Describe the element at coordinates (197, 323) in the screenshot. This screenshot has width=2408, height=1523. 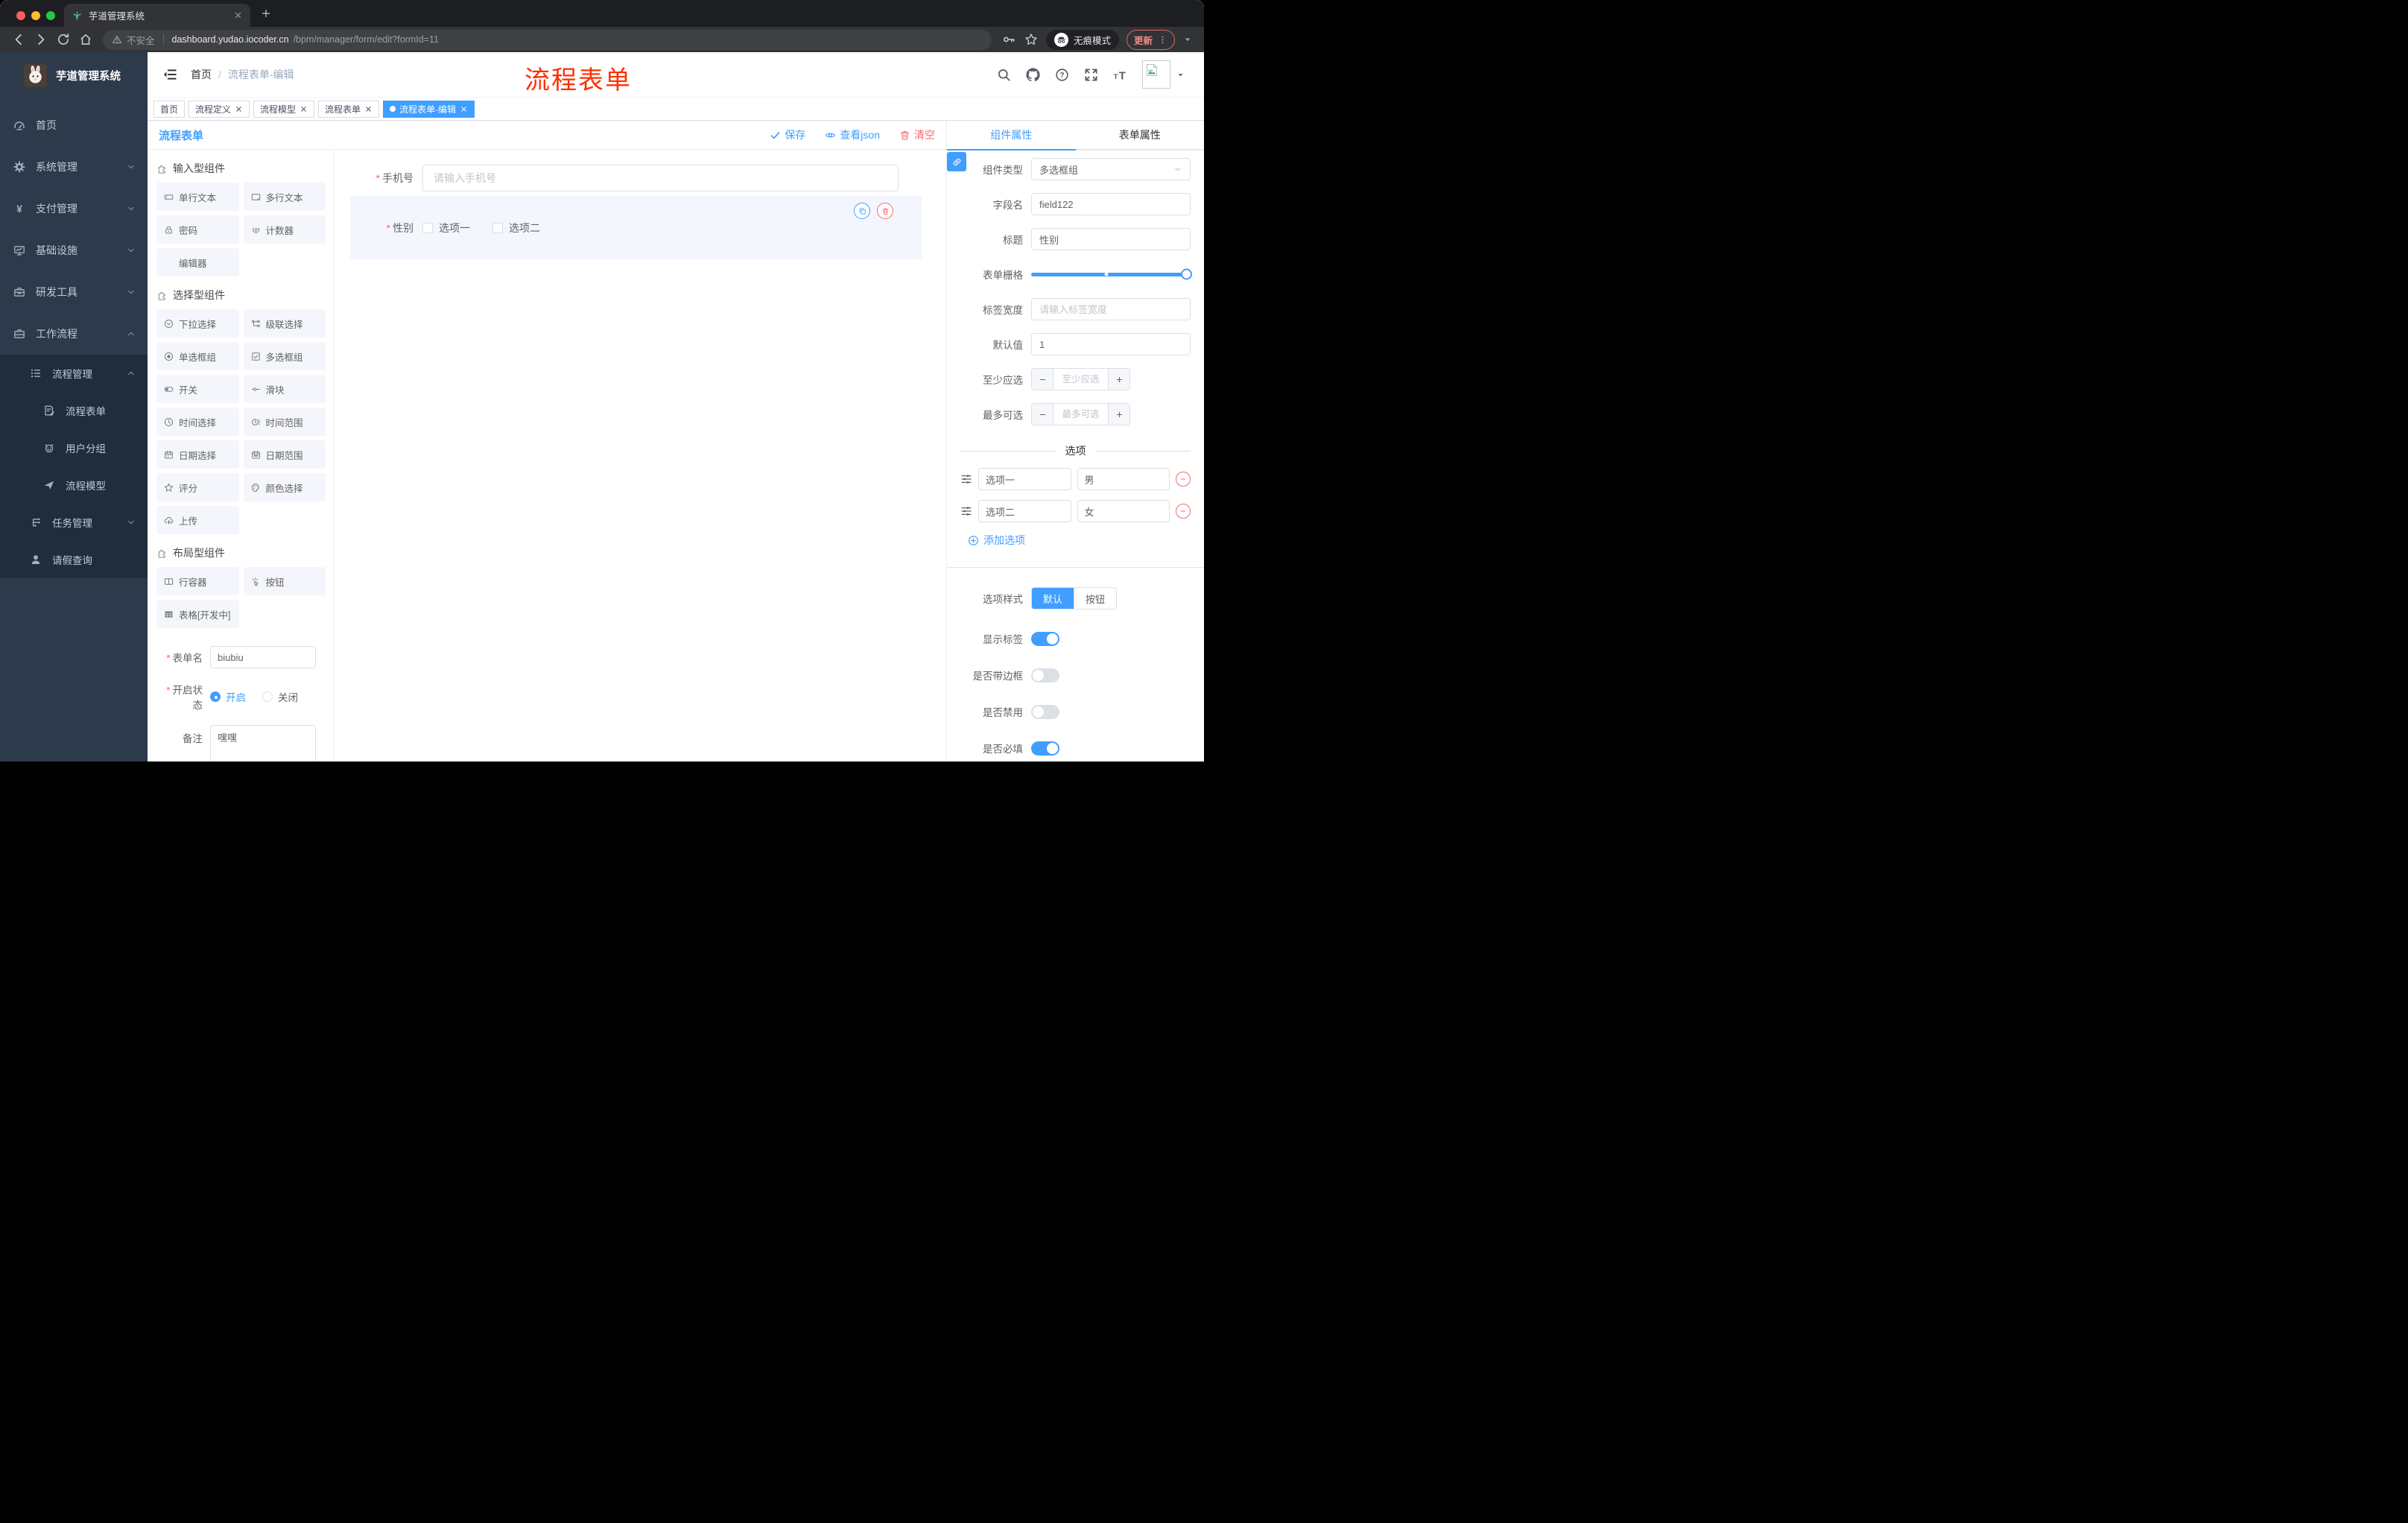
I see `palette-item: 下拉选择` at that location.